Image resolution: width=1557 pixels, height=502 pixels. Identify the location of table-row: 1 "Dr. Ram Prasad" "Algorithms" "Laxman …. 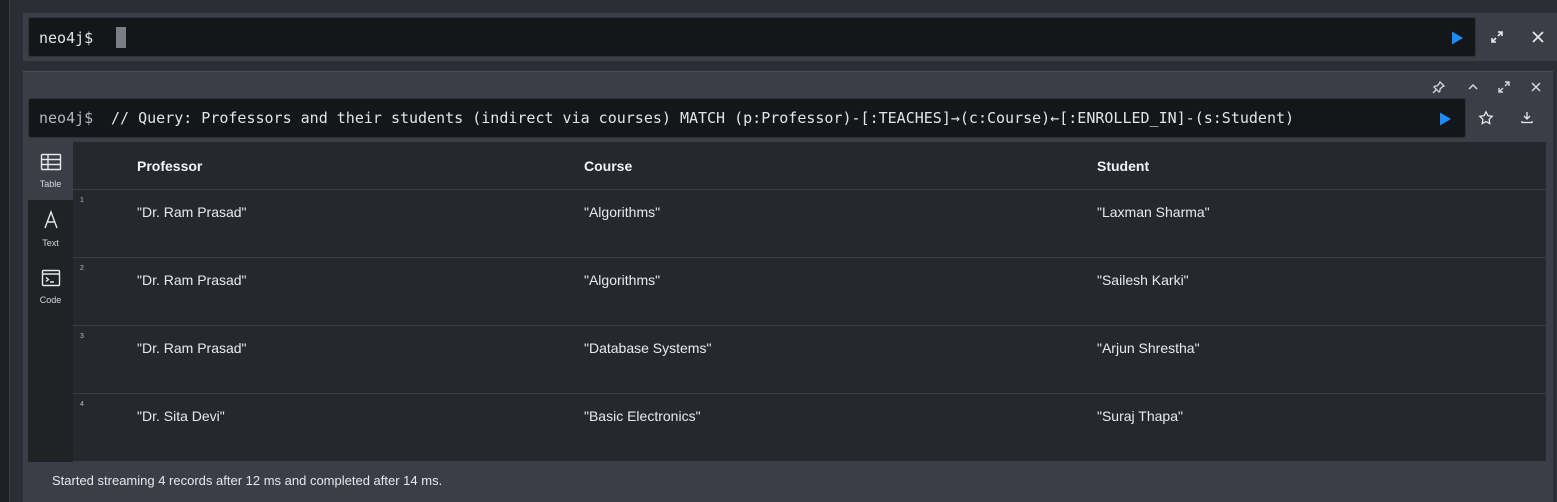
(809, 224).